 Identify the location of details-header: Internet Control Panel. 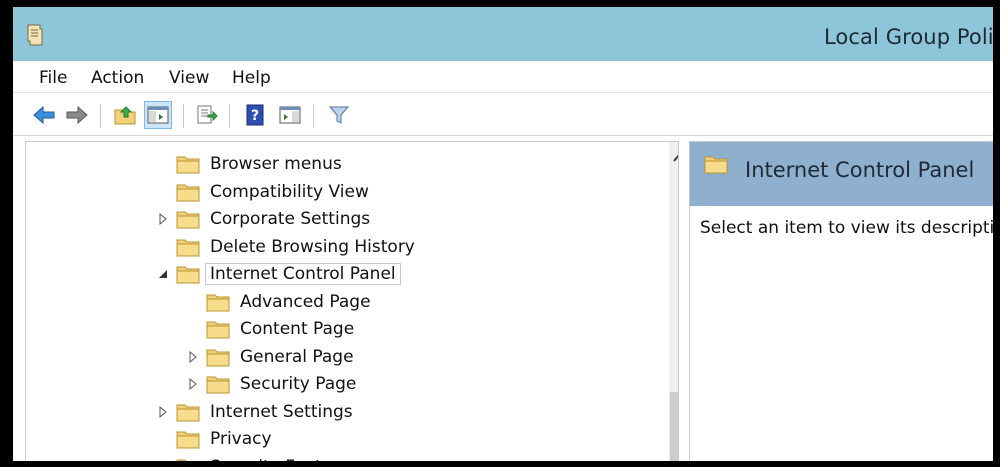
(841, 174).